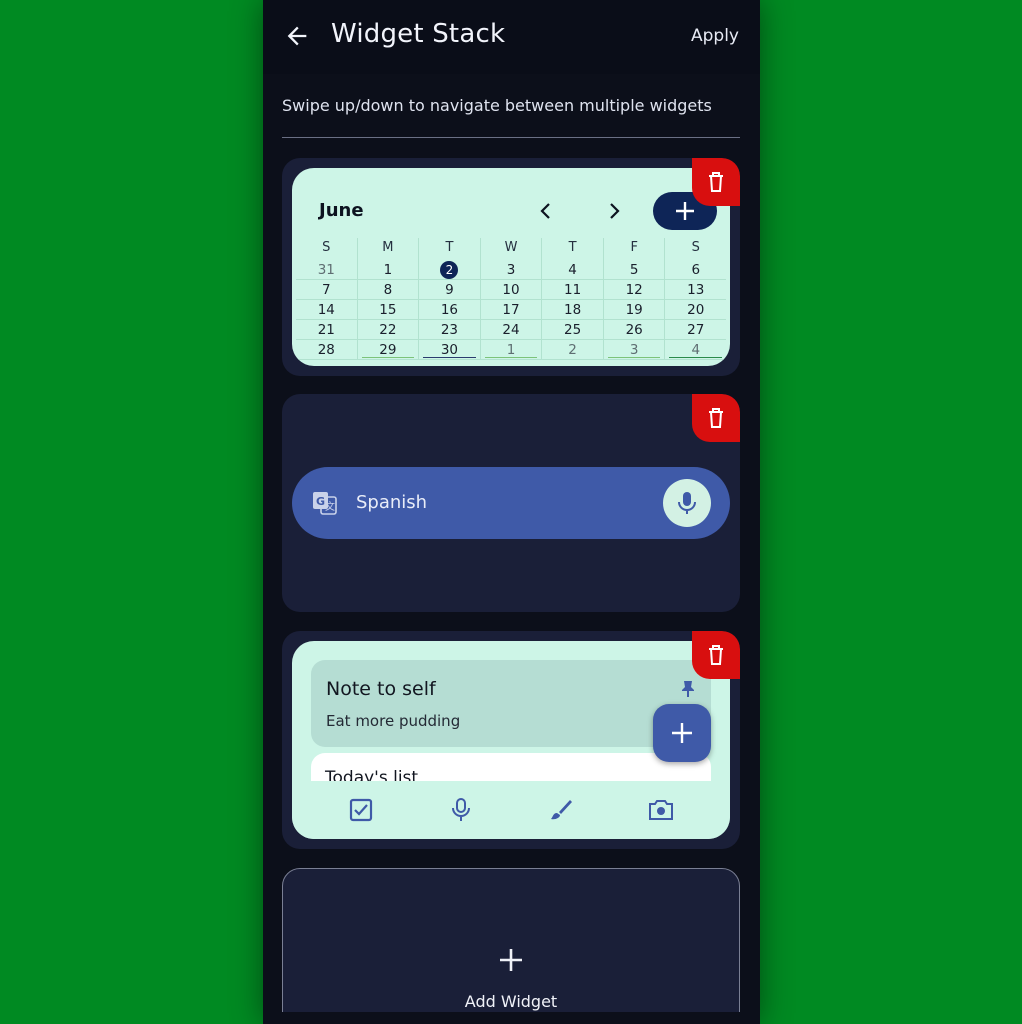 The height and width of the screenshot is (1024, 1022). I want to click on calendar-day: 11, so click(573, 290).